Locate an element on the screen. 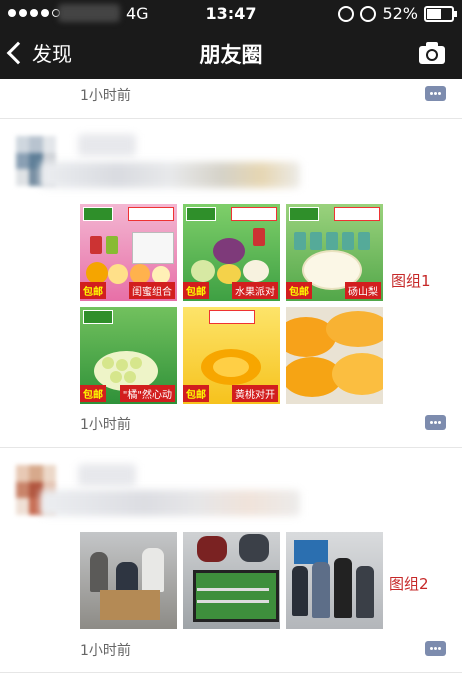 This screenshot has width=462, height=677. tile-name: "橘"然心动 is located at coordinates (147, 393).